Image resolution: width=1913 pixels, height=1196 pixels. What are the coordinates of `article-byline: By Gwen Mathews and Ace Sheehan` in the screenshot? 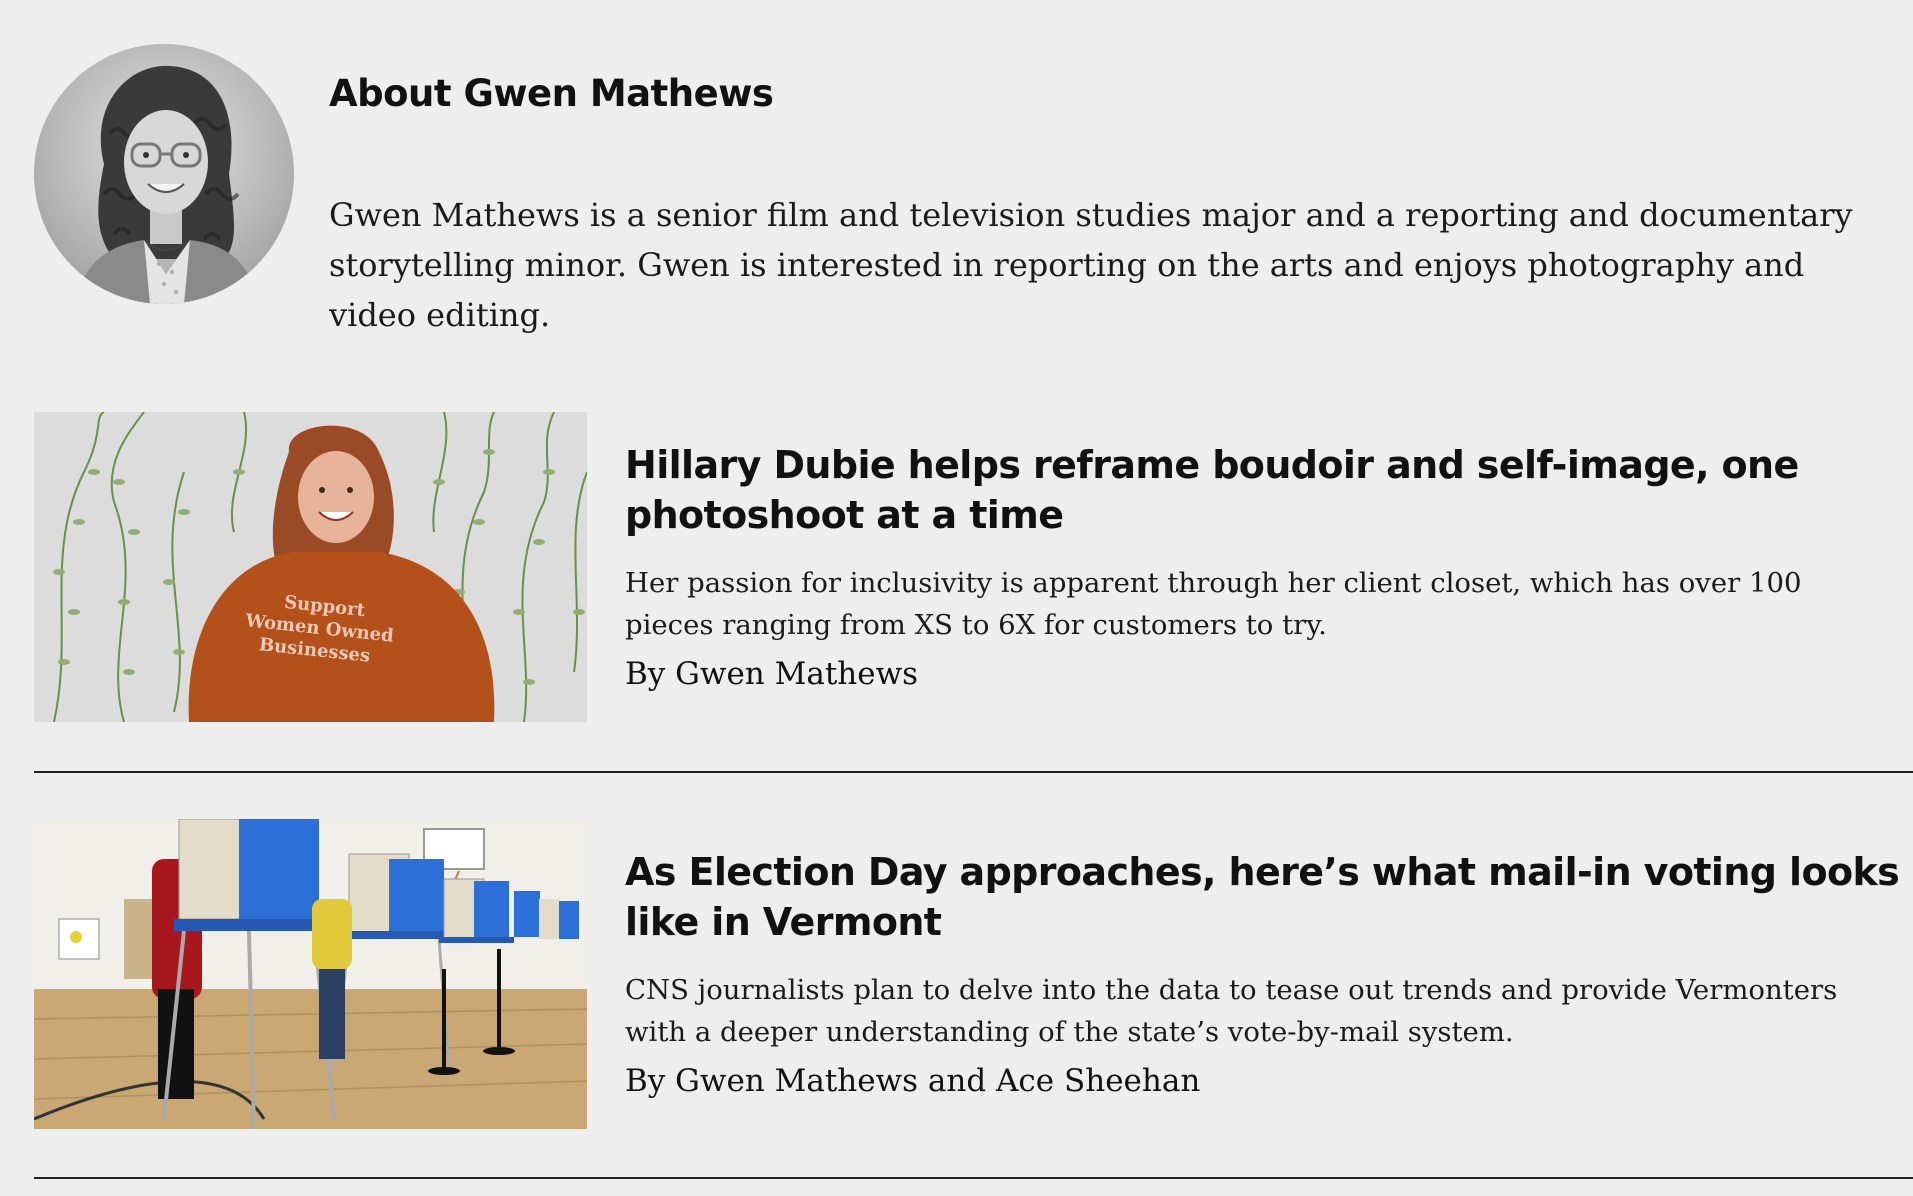 It's located at (913, 1081).